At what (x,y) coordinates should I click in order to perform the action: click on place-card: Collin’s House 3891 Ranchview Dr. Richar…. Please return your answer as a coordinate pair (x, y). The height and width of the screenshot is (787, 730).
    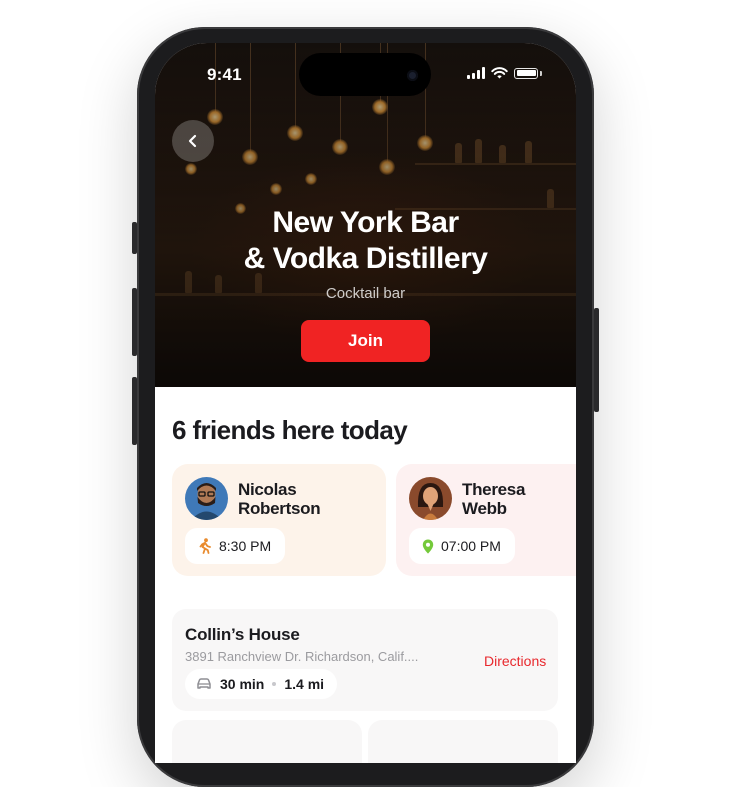
    Looking at the image, I should click on (365, 660).